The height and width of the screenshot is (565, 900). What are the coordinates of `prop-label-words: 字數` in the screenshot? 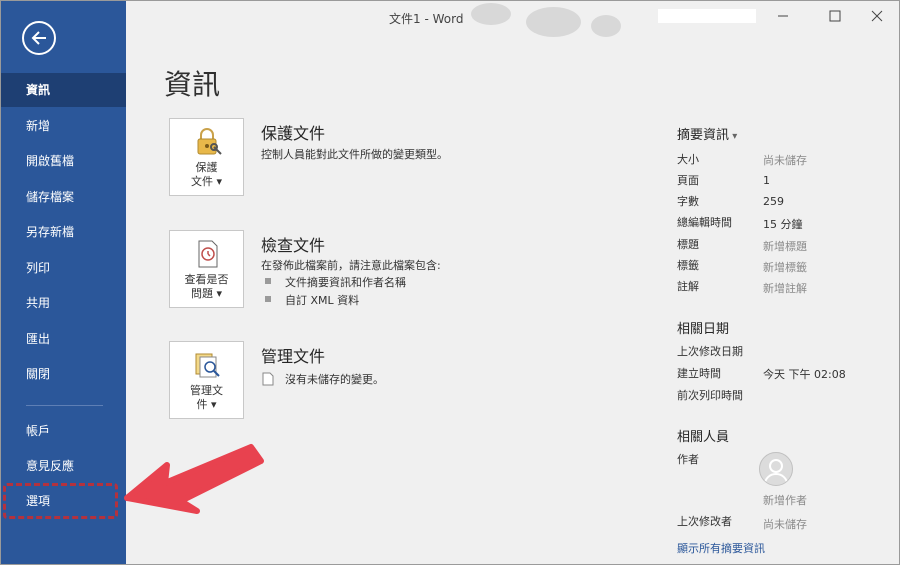 It's located at (688, 201).